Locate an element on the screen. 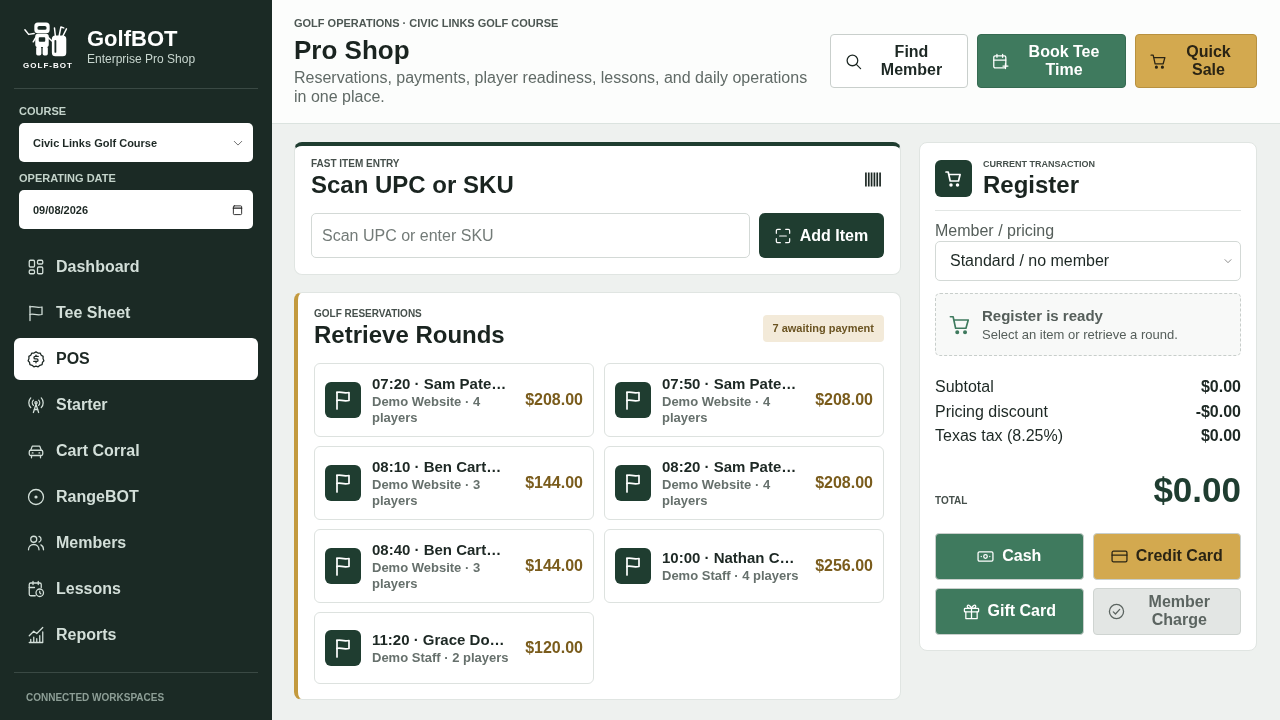  gift-icon is located at coordinates (971, 611).